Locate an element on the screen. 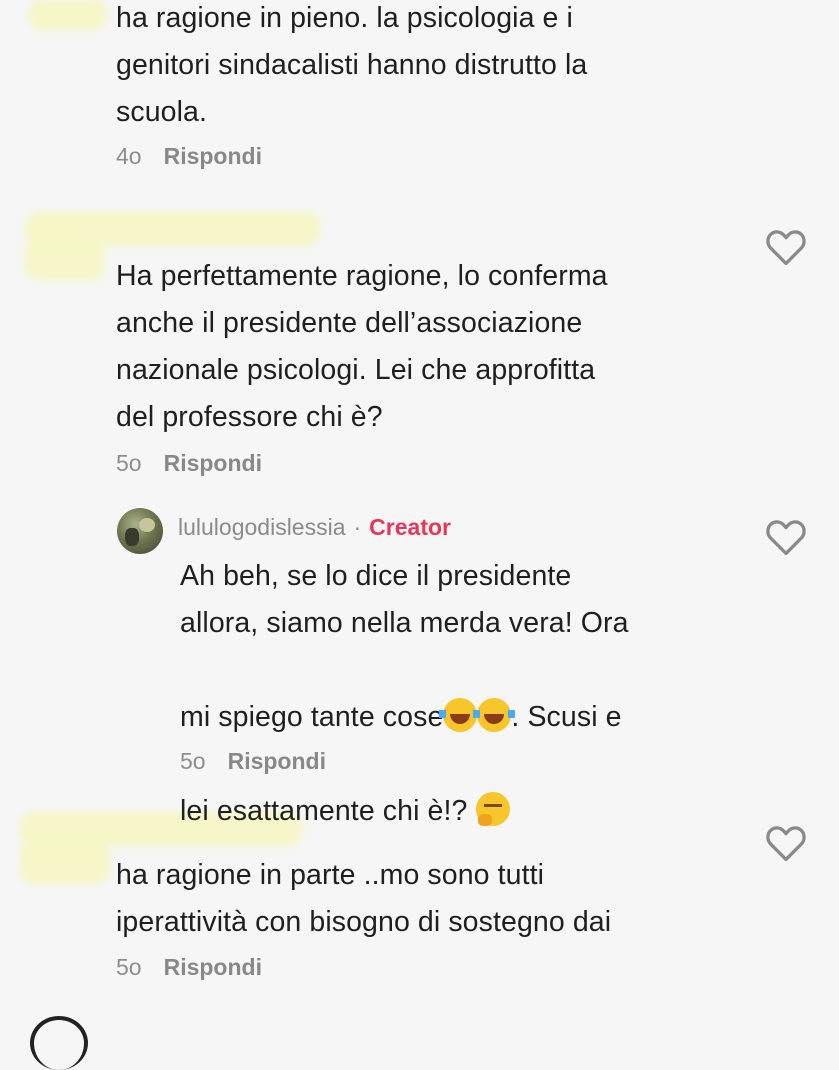 The height and width of the screenshot is (1070, 839). comment-line-text: lei esattamente chi è!? is located at coordinates (328, 811).